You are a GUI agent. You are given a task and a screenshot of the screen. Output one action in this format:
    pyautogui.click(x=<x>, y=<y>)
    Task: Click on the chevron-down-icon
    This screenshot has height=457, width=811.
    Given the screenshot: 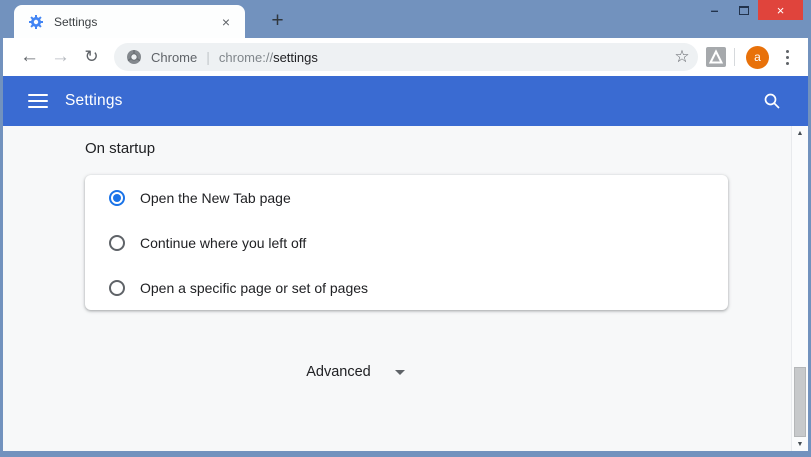 What is the action you would take?
    pyautogui.click(x=399, y=372)
    